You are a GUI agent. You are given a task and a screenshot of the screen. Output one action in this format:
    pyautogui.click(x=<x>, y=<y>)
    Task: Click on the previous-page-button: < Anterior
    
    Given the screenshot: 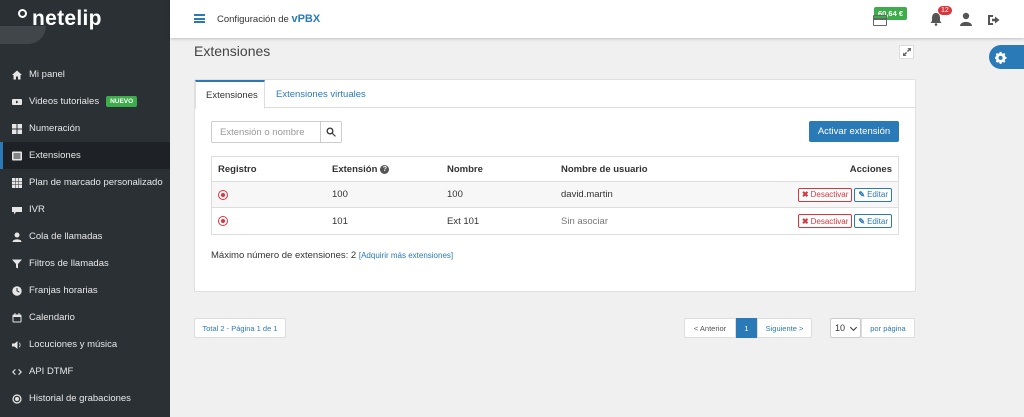 What is the action you would take?
    pyautogui.click(x=710, y=328)
    